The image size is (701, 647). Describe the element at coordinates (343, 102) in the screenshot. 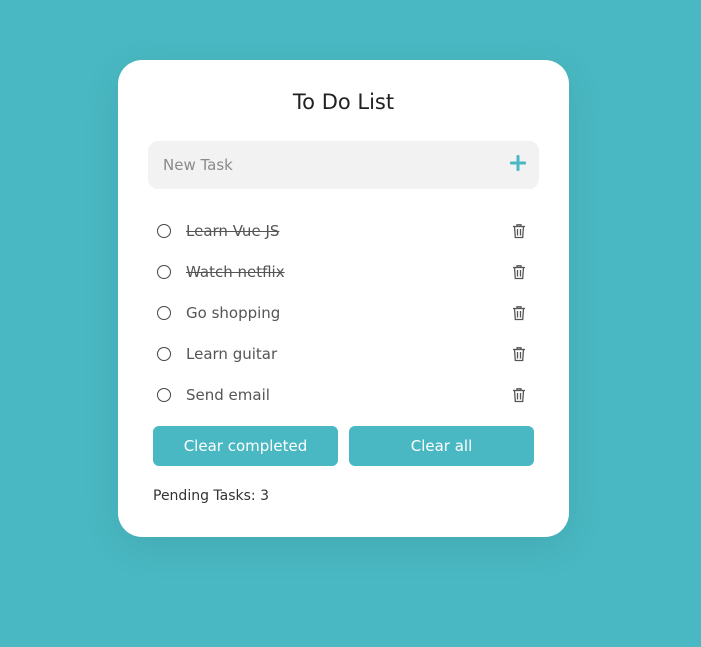

I see `page-title: To Do List` at that location.